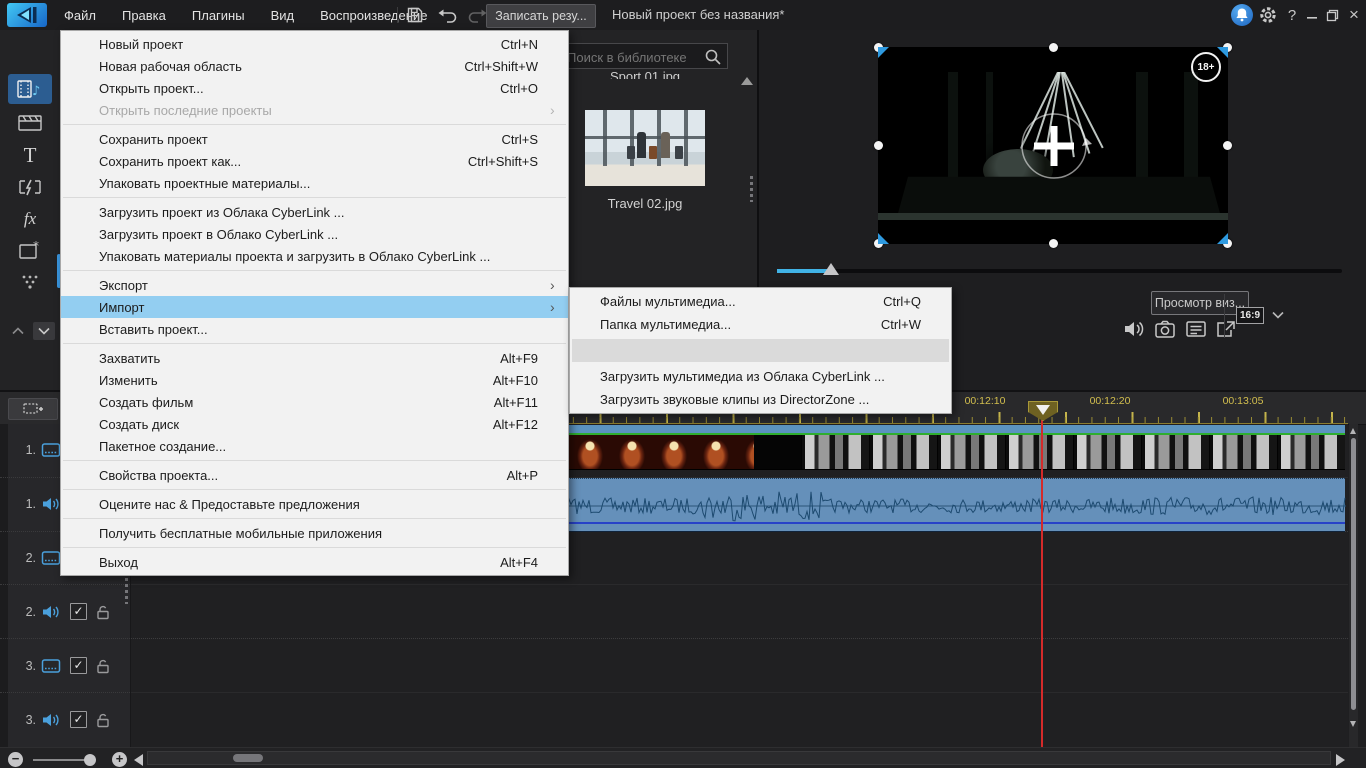 The image size is (1366, 768). Describe the element at coordinates (314, 504) in the screenshot. I see `file-menu-item: Оцените нас & Предоставьте предложения ›` at that location.